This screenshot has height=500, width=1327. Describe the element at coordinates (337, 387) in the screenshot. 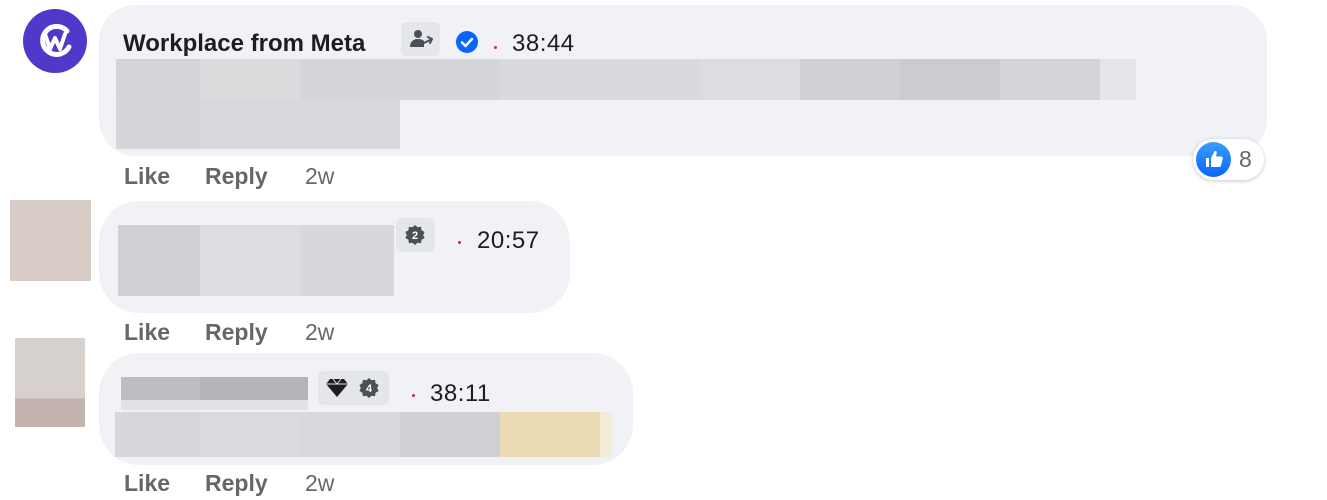

I see `diamond-icon` at that location.